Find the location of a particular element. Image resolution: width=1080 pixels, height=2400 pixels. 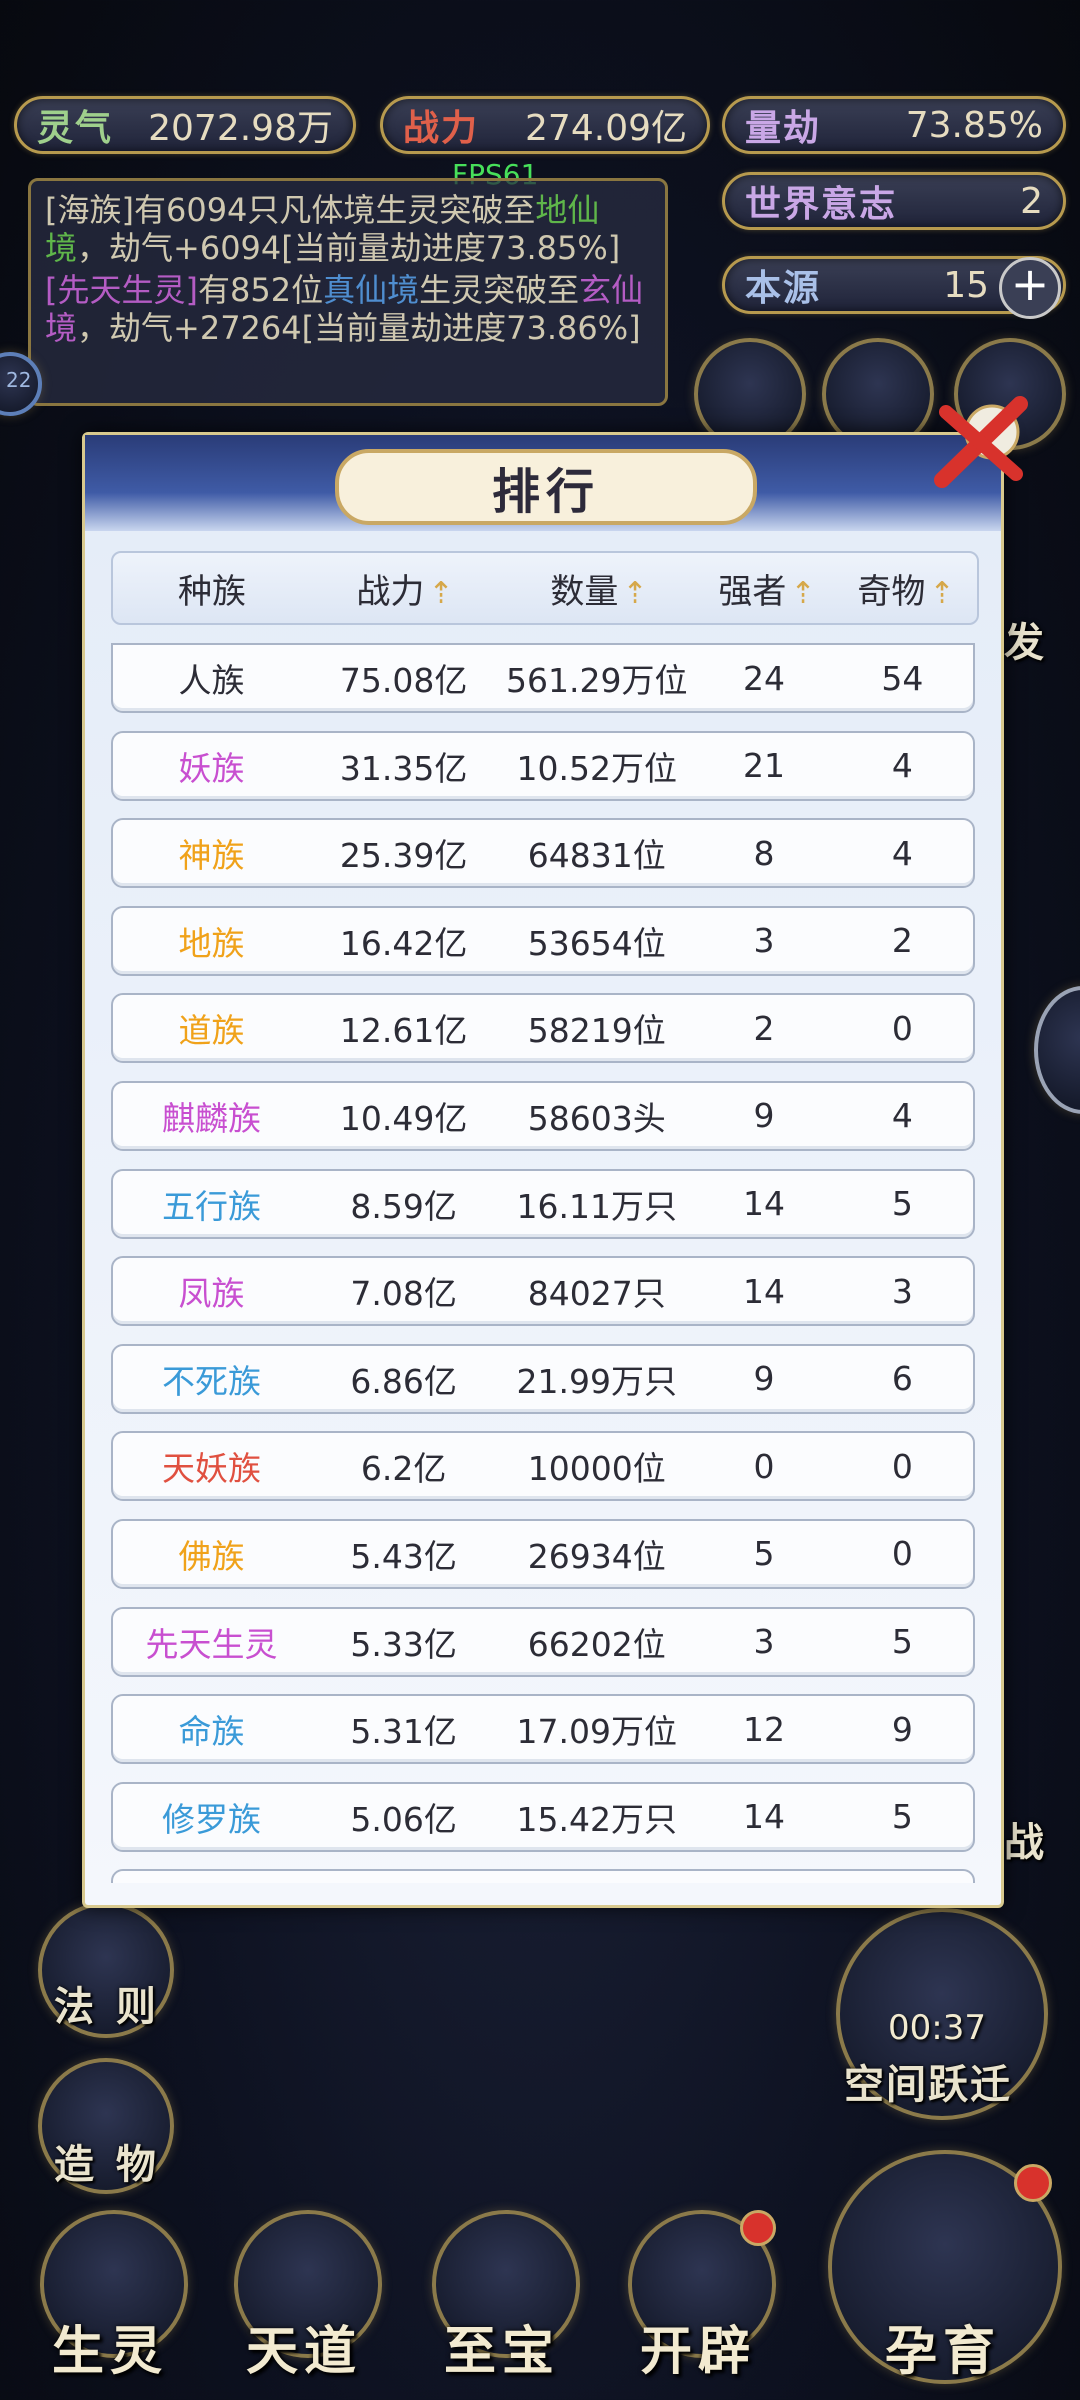

race-cell: 人族 is located at coordinates (211, 680).